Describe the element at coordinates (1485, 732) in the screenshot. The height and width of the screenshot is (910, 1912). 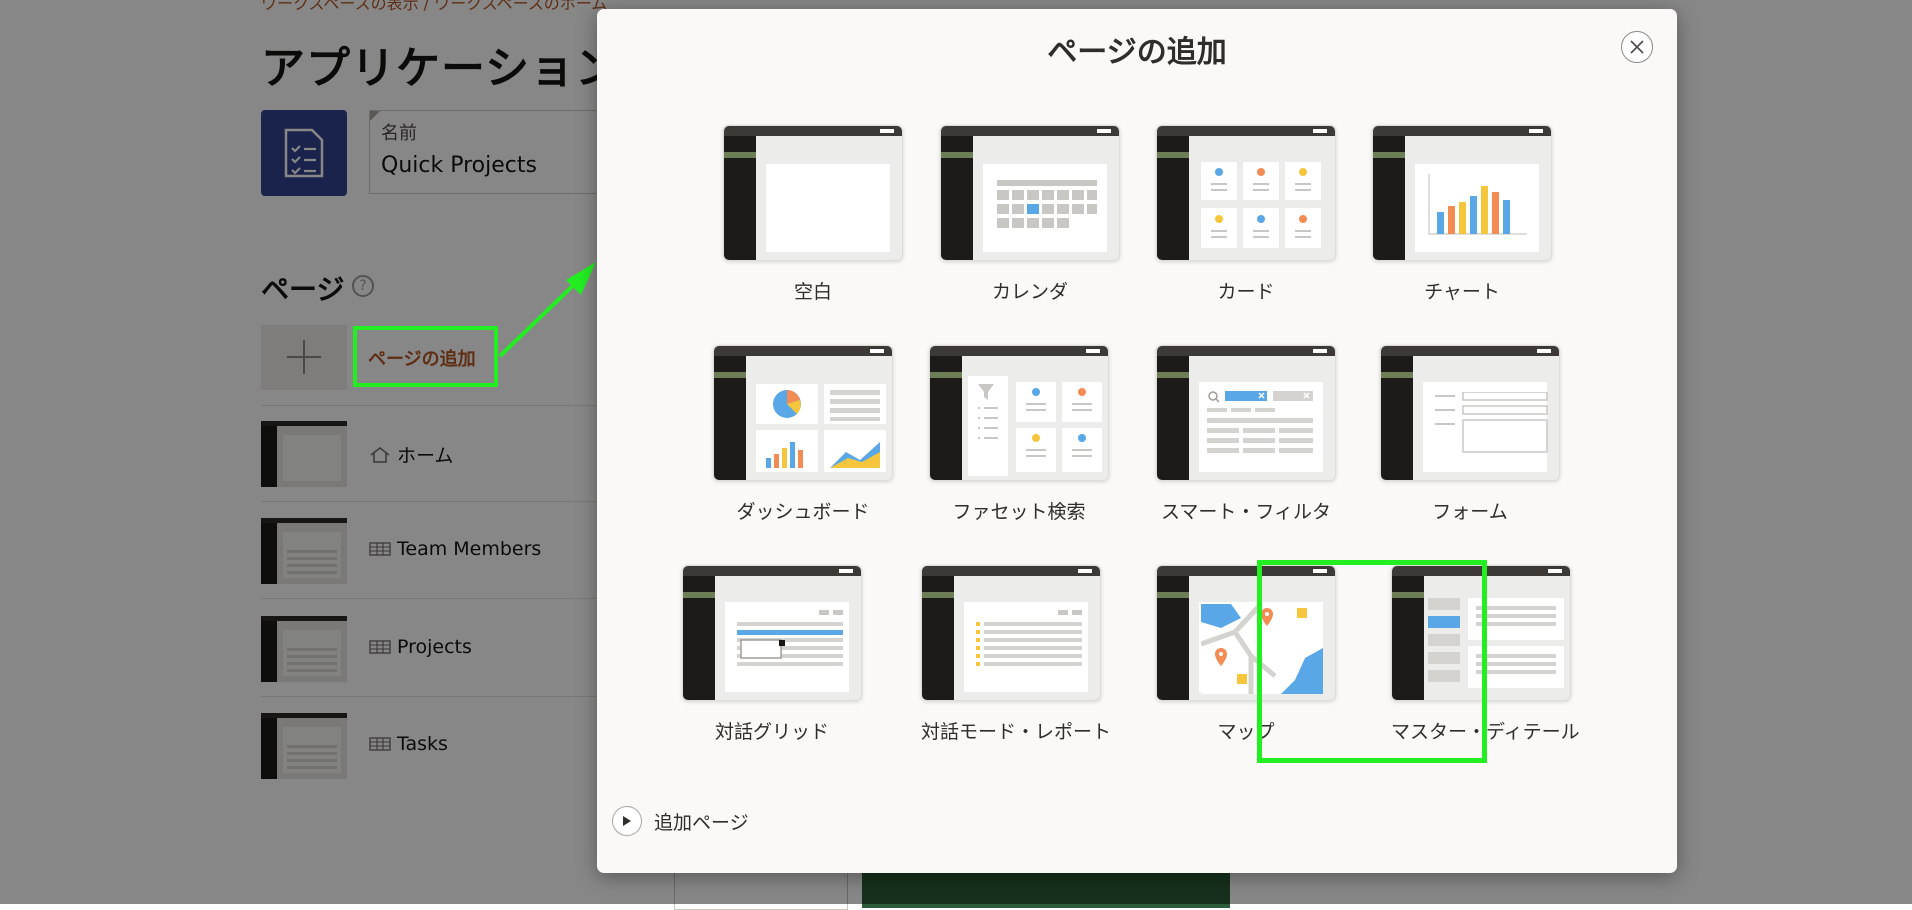
I see `tile-label: マスター・ディテール` at that location.